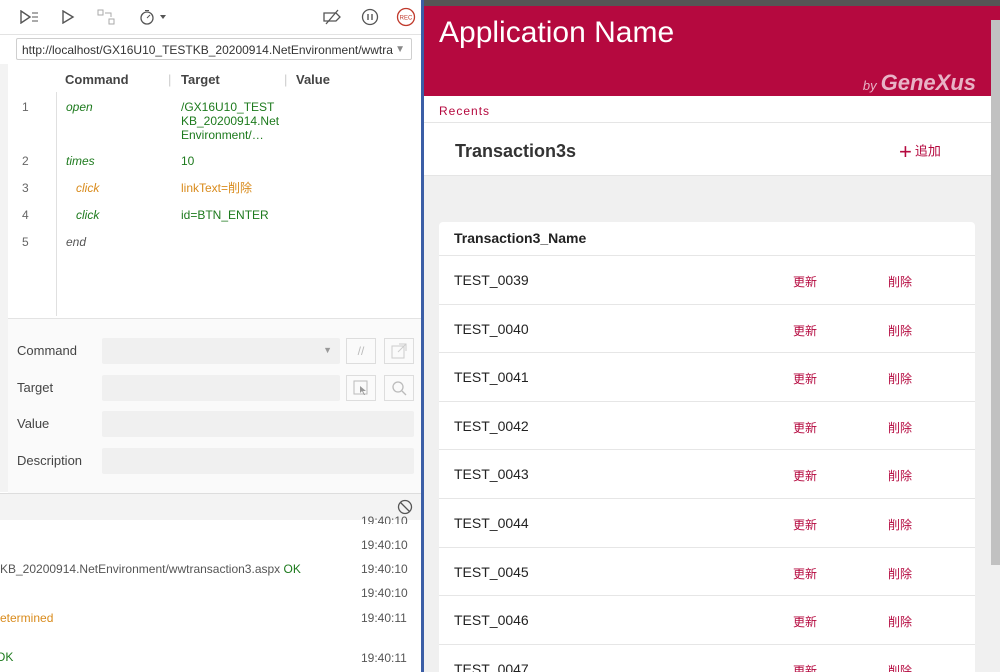 This screenshot has height=672, width=1000. Describe the element at coordinates (106, 17) in the screenshot. I see `step-icon` at that location.